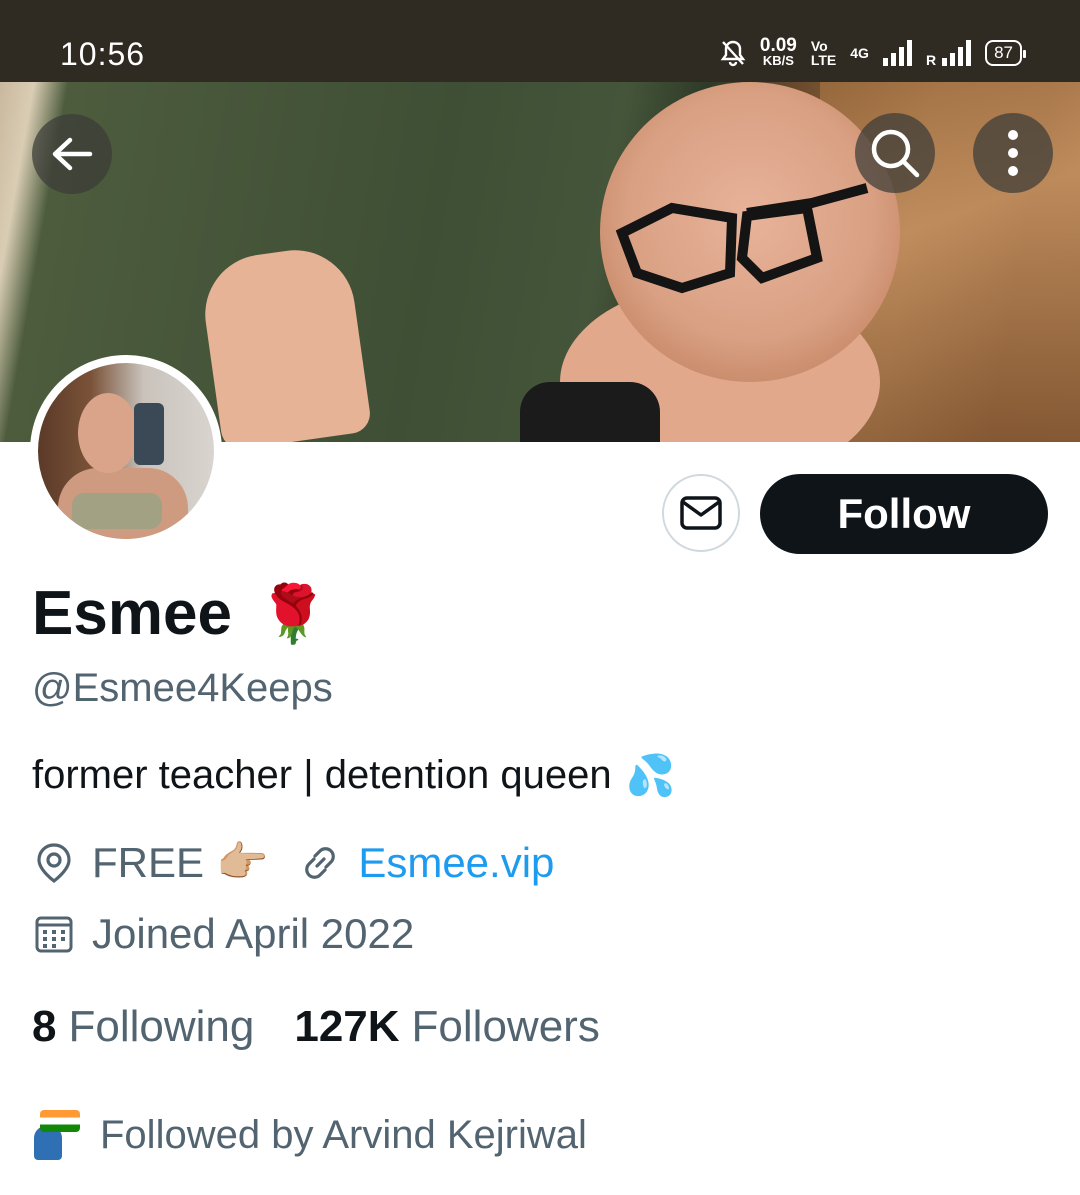  Describe the element at coordinates (873, 51) in the screenshot. I see `status-icons: 0.09 KB/S Vo LTE 4G R 87` at that location.